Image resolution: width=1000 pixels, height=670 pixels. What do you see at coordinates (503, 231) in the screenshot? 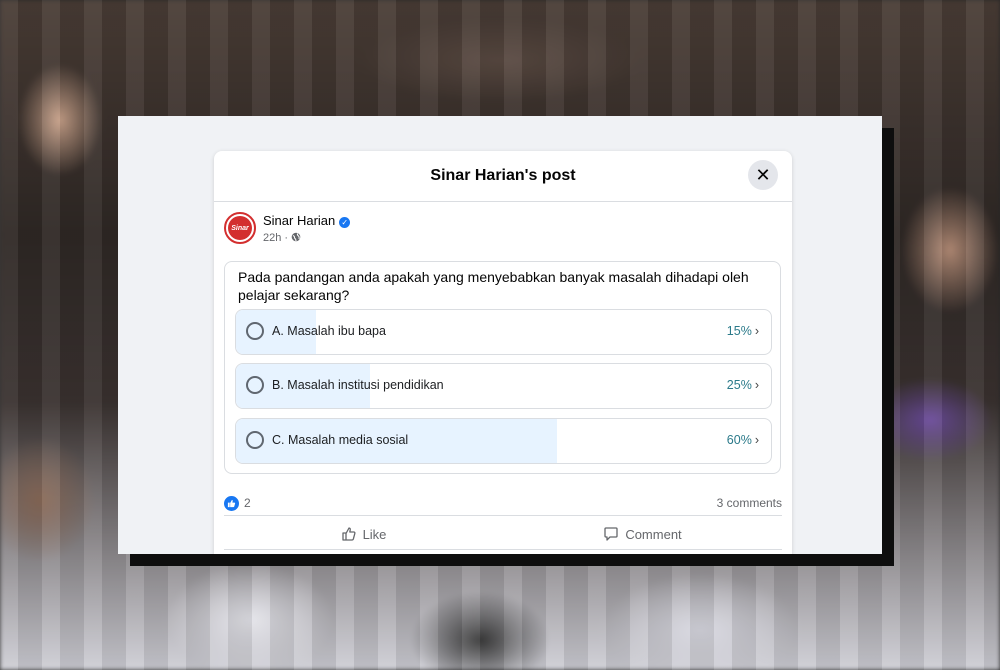
I see `post-header: Sinar Sinar Harian ✓ 22h ·` at bounding box center [503, 231].